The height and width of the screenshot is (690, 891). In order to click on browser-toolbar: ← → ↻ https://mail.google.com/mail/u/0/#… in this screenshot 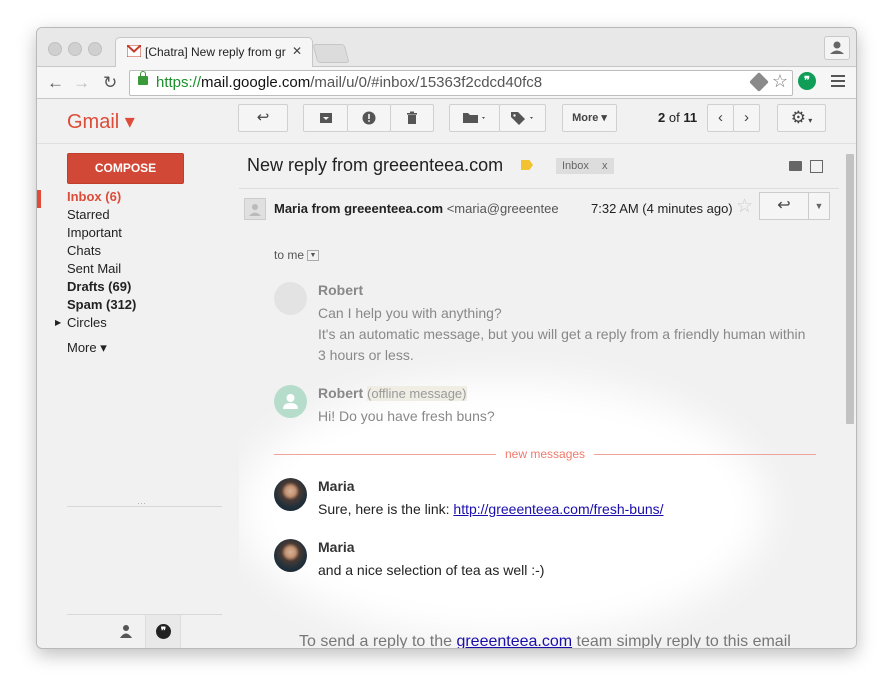, I will do `click(446, 83)`.